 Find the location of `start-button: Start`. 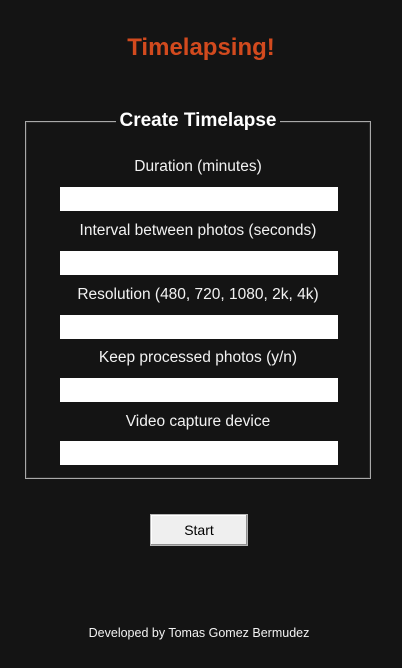

start-button: Start is located at coordinates (199, 530).